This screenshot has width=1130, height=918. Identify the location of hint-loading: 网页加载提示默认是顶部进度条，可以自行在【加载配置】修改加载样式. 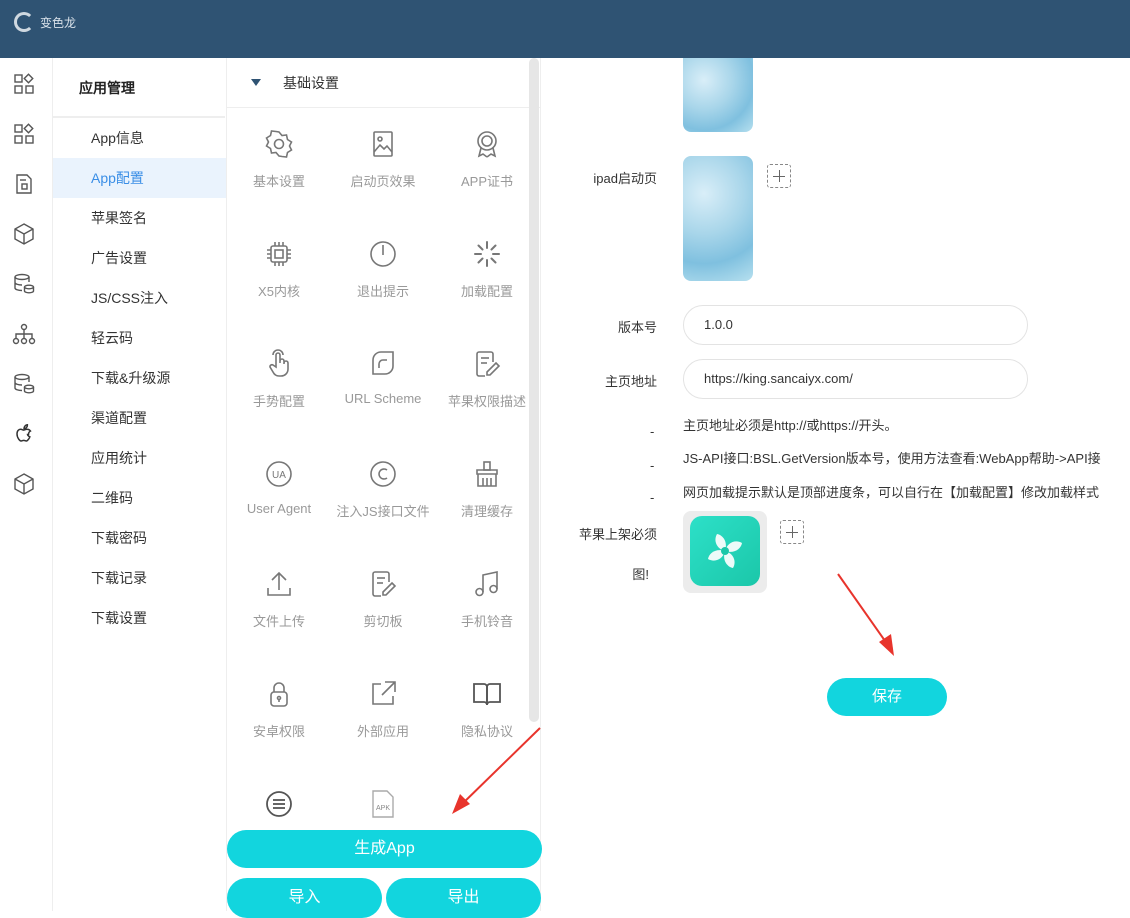
(891, 492).